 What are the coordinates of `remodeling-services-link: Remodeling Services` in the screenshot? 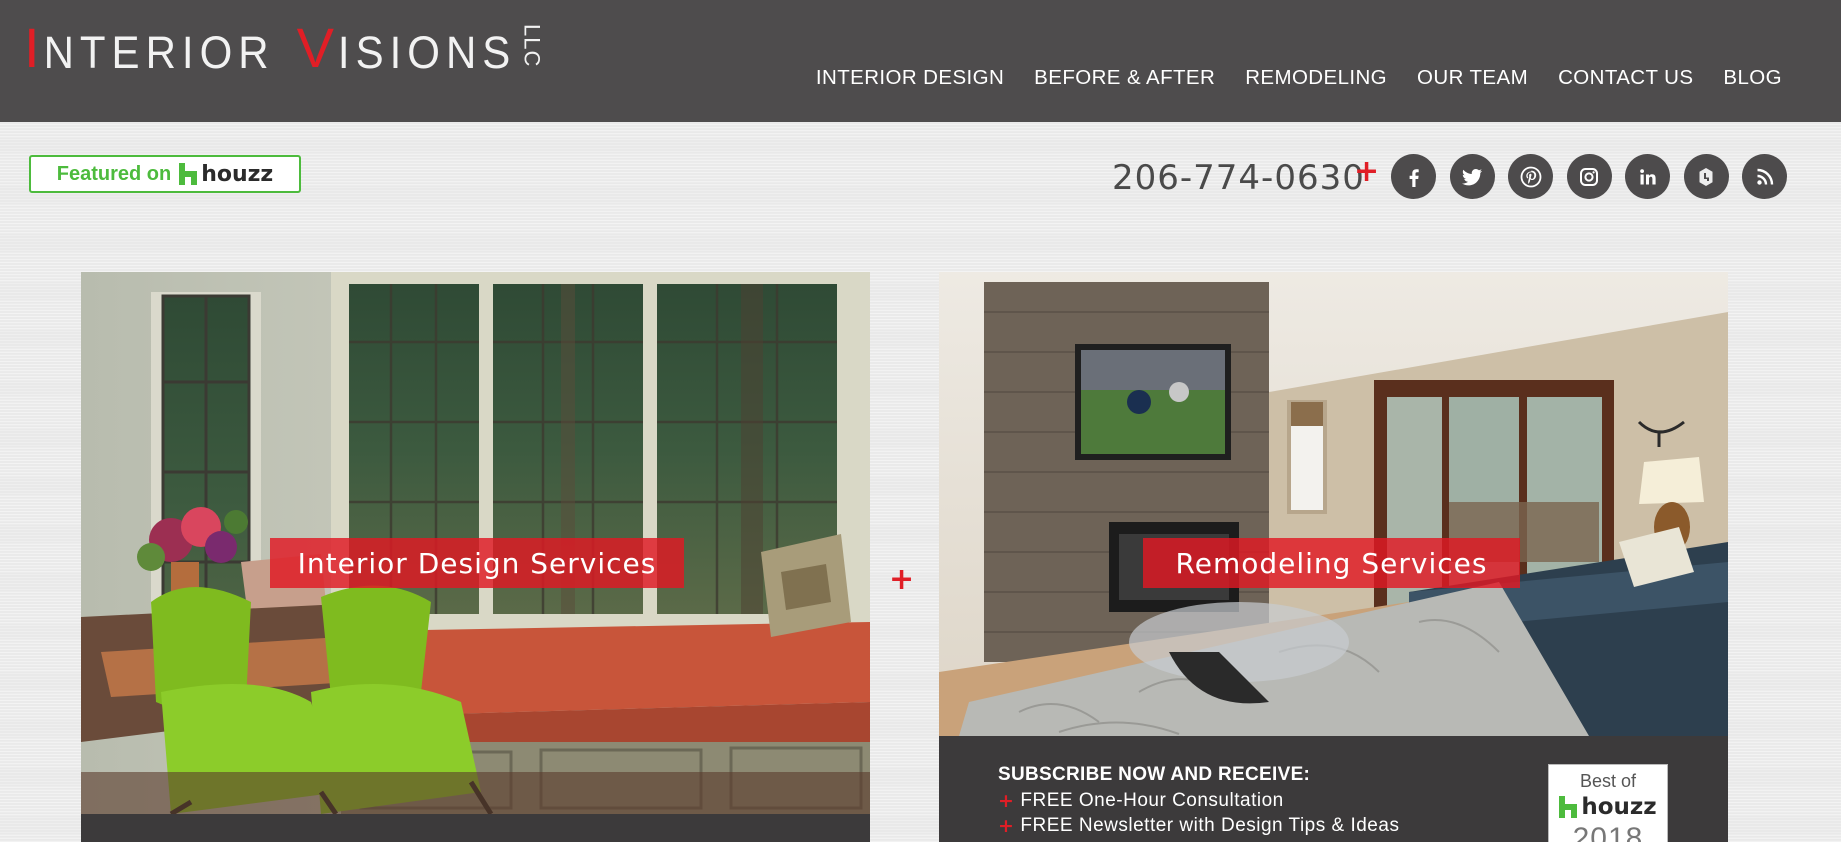 It's located at (1331, 563).